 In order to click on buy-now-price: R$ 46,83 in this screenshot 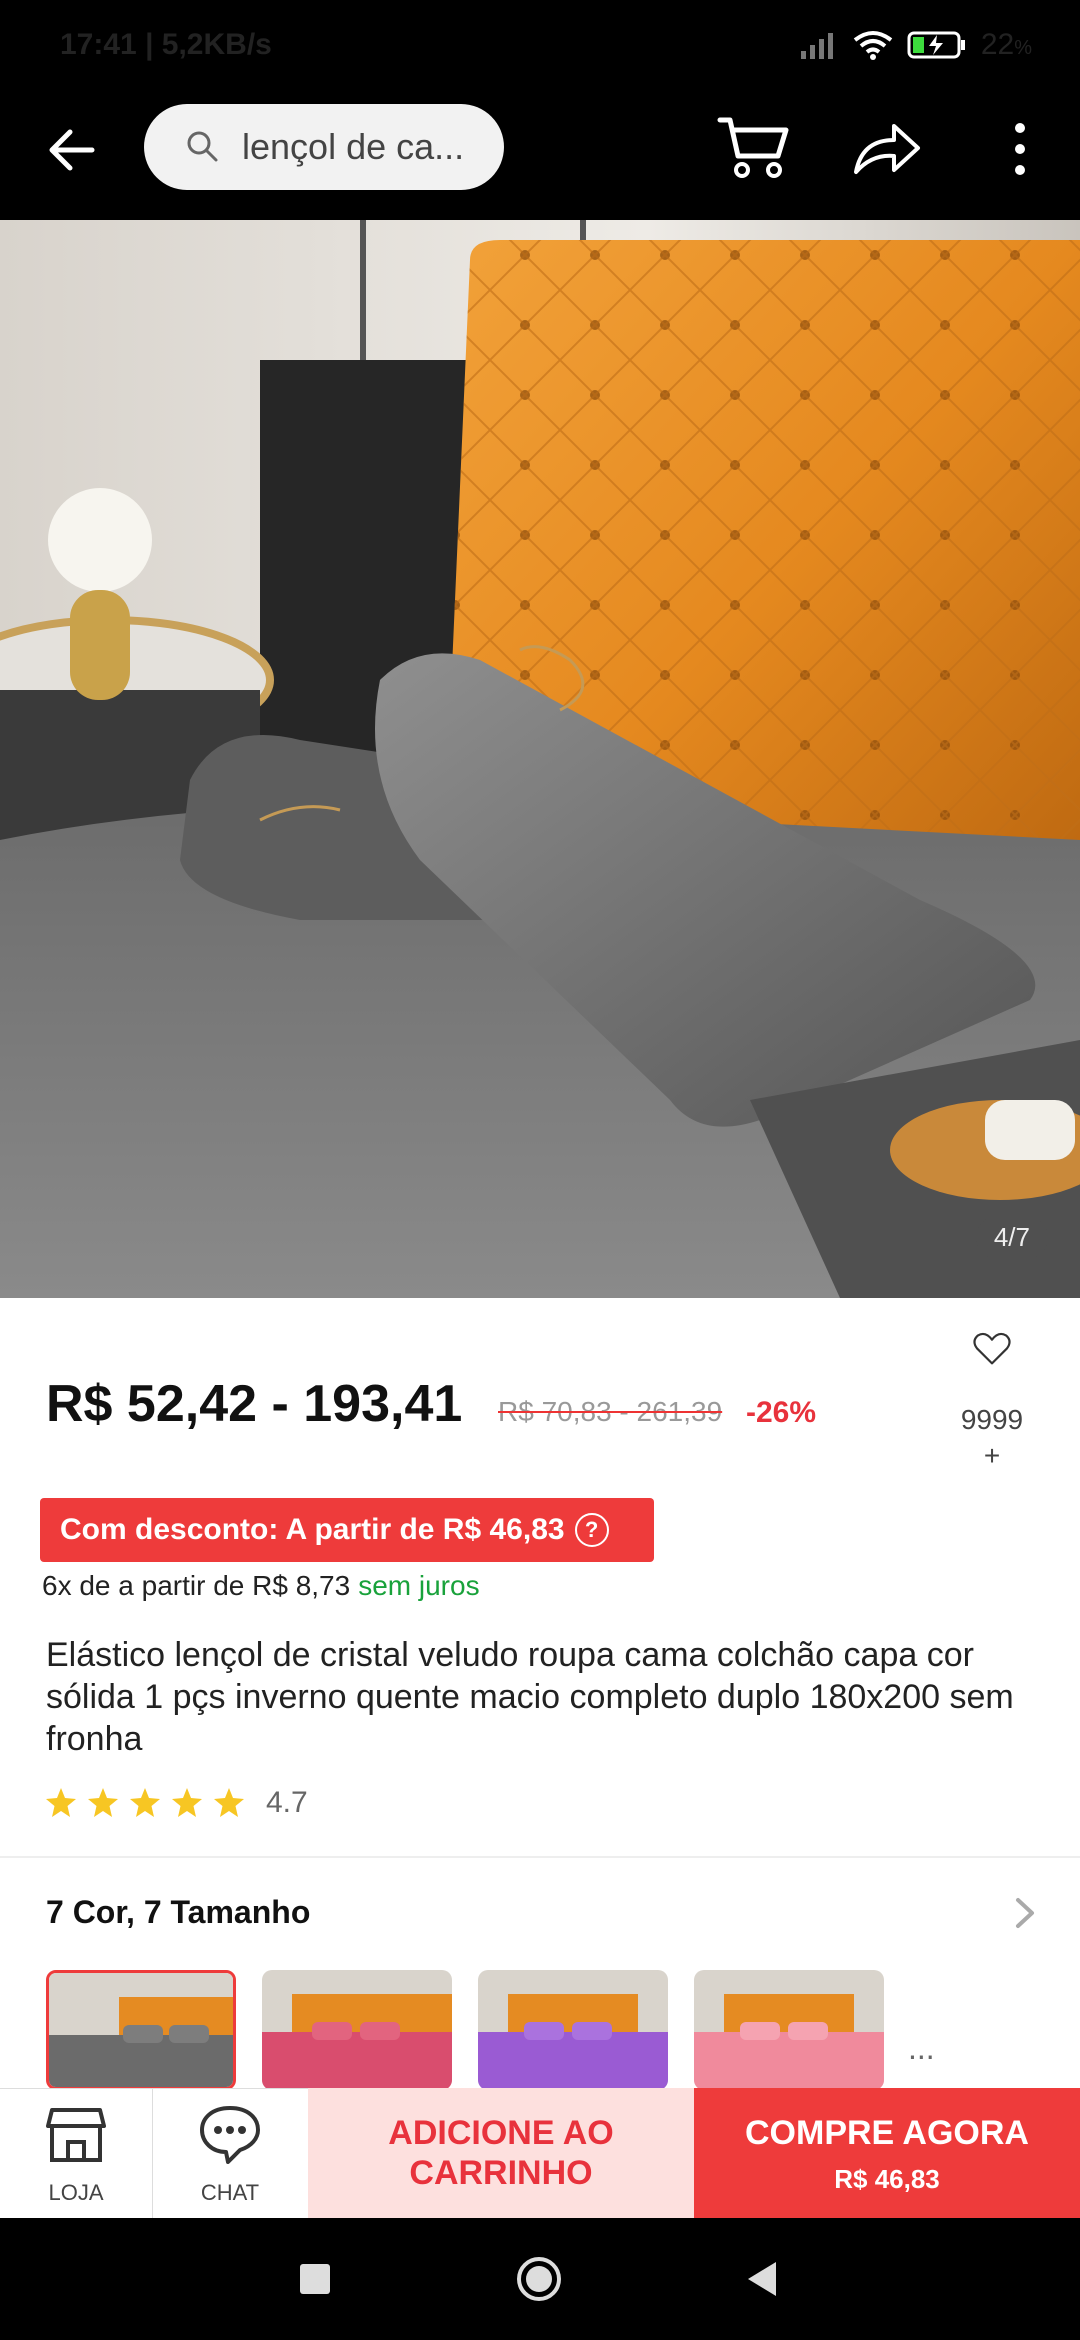, I will do `click(887, 2179)`.